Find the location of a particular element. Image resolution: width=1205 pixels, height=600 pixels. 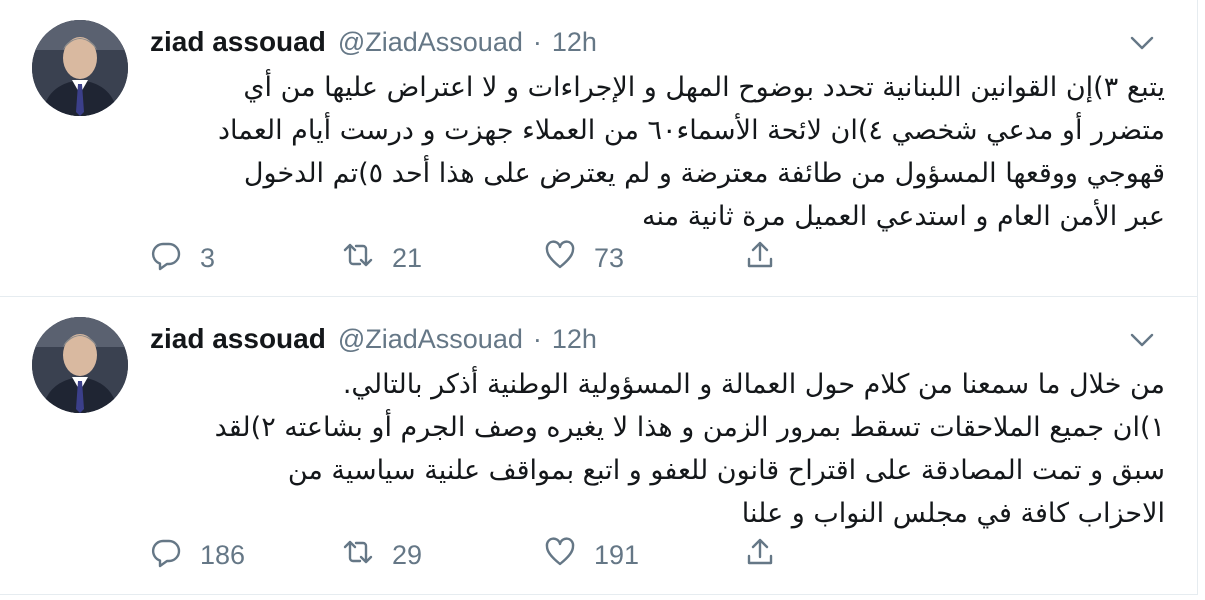

retweet-button: 21 is located at coordinates (382, 258).